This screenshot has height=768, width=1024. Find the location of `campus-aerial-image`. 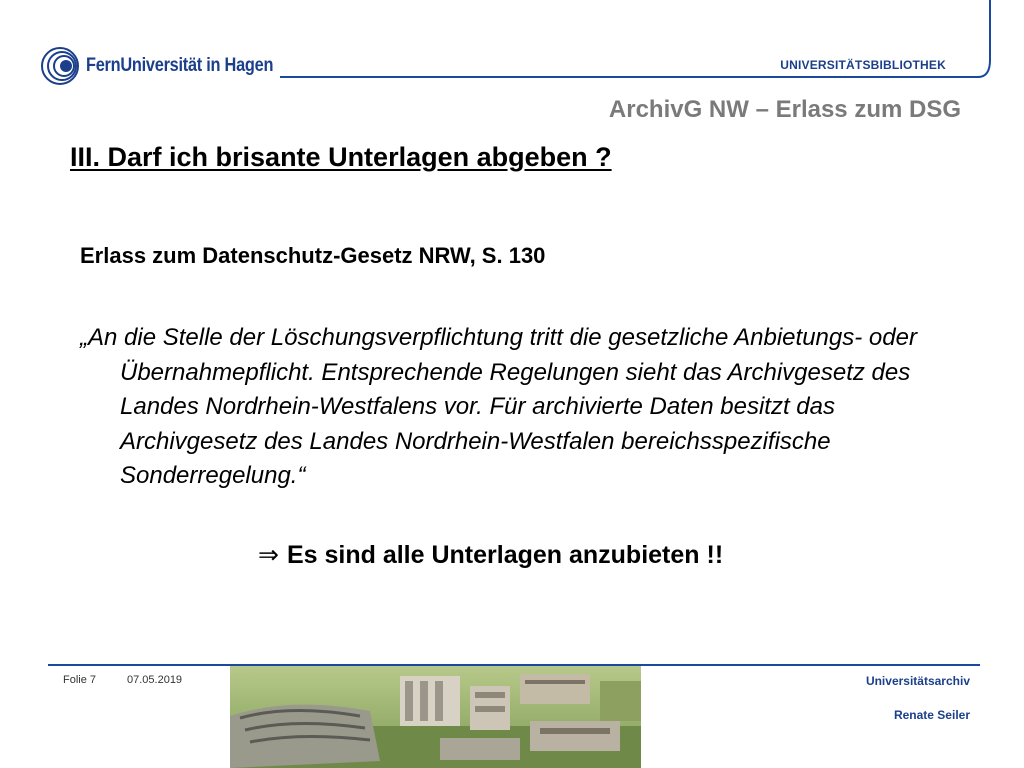

campus-aerial-image is located at coordinates (435, 717).